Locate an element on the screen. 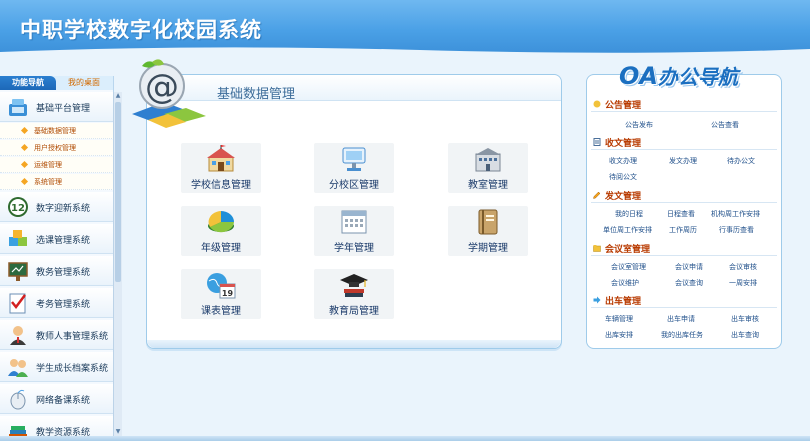 The width and height of the screenshot is (810, 441). oa-section-outgoing: 发文管理 is located at coordinates (684, 195).